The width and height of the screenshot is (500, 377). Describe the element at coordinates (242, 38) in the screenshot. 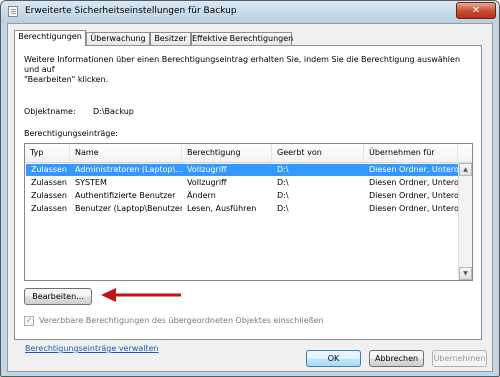

I see `tab-effektive-berechtigungen: Effektive Berechtigungen` at that location.